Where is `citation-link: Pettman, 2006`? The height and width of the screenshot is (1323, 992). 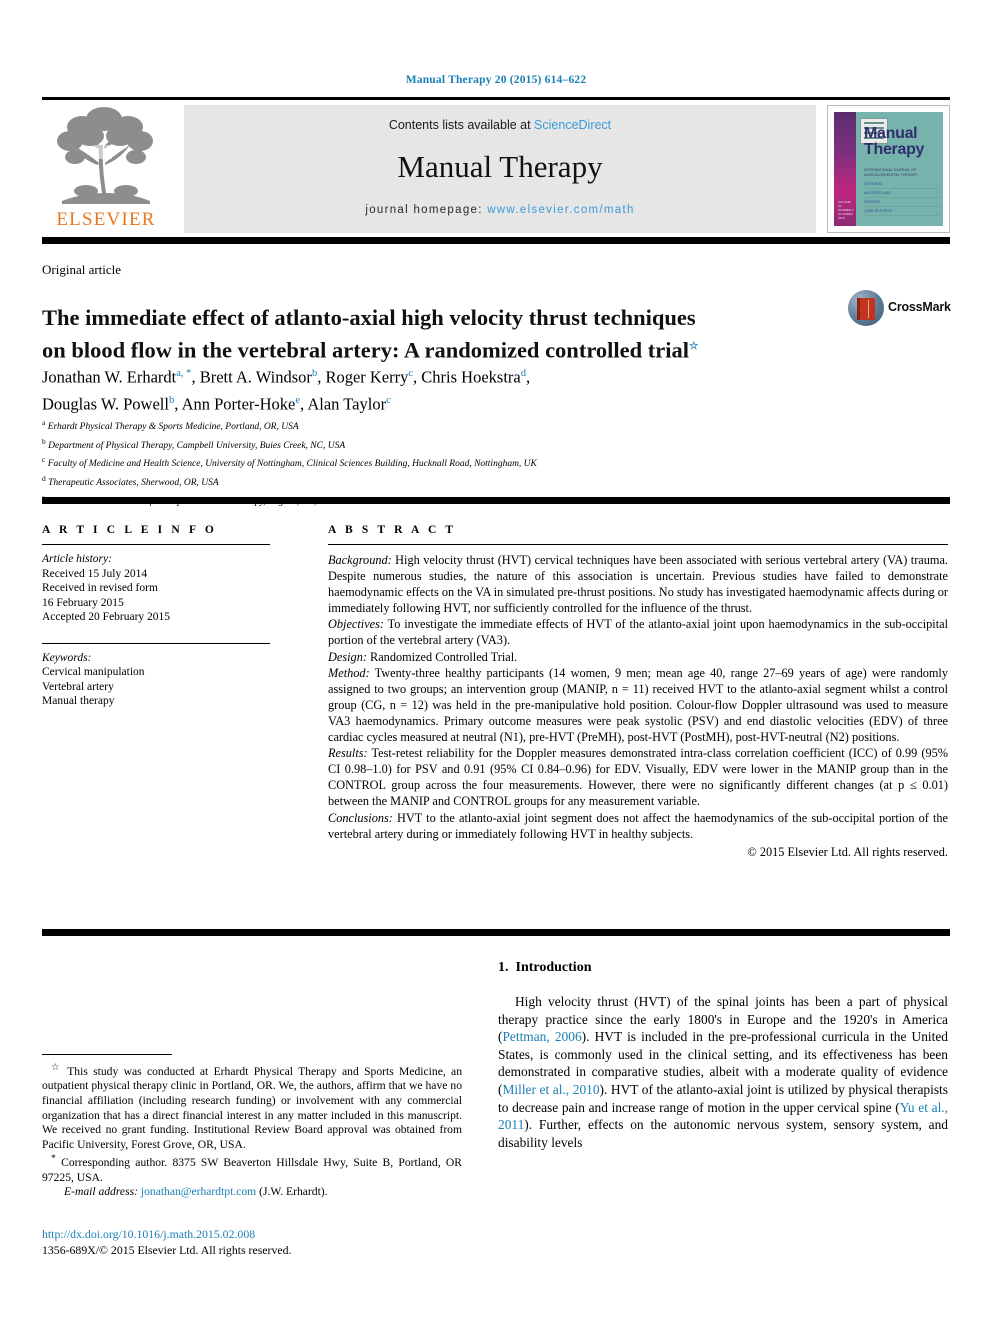 citation-link: Pettman, 2006 is located at coordinates (541, 1036).